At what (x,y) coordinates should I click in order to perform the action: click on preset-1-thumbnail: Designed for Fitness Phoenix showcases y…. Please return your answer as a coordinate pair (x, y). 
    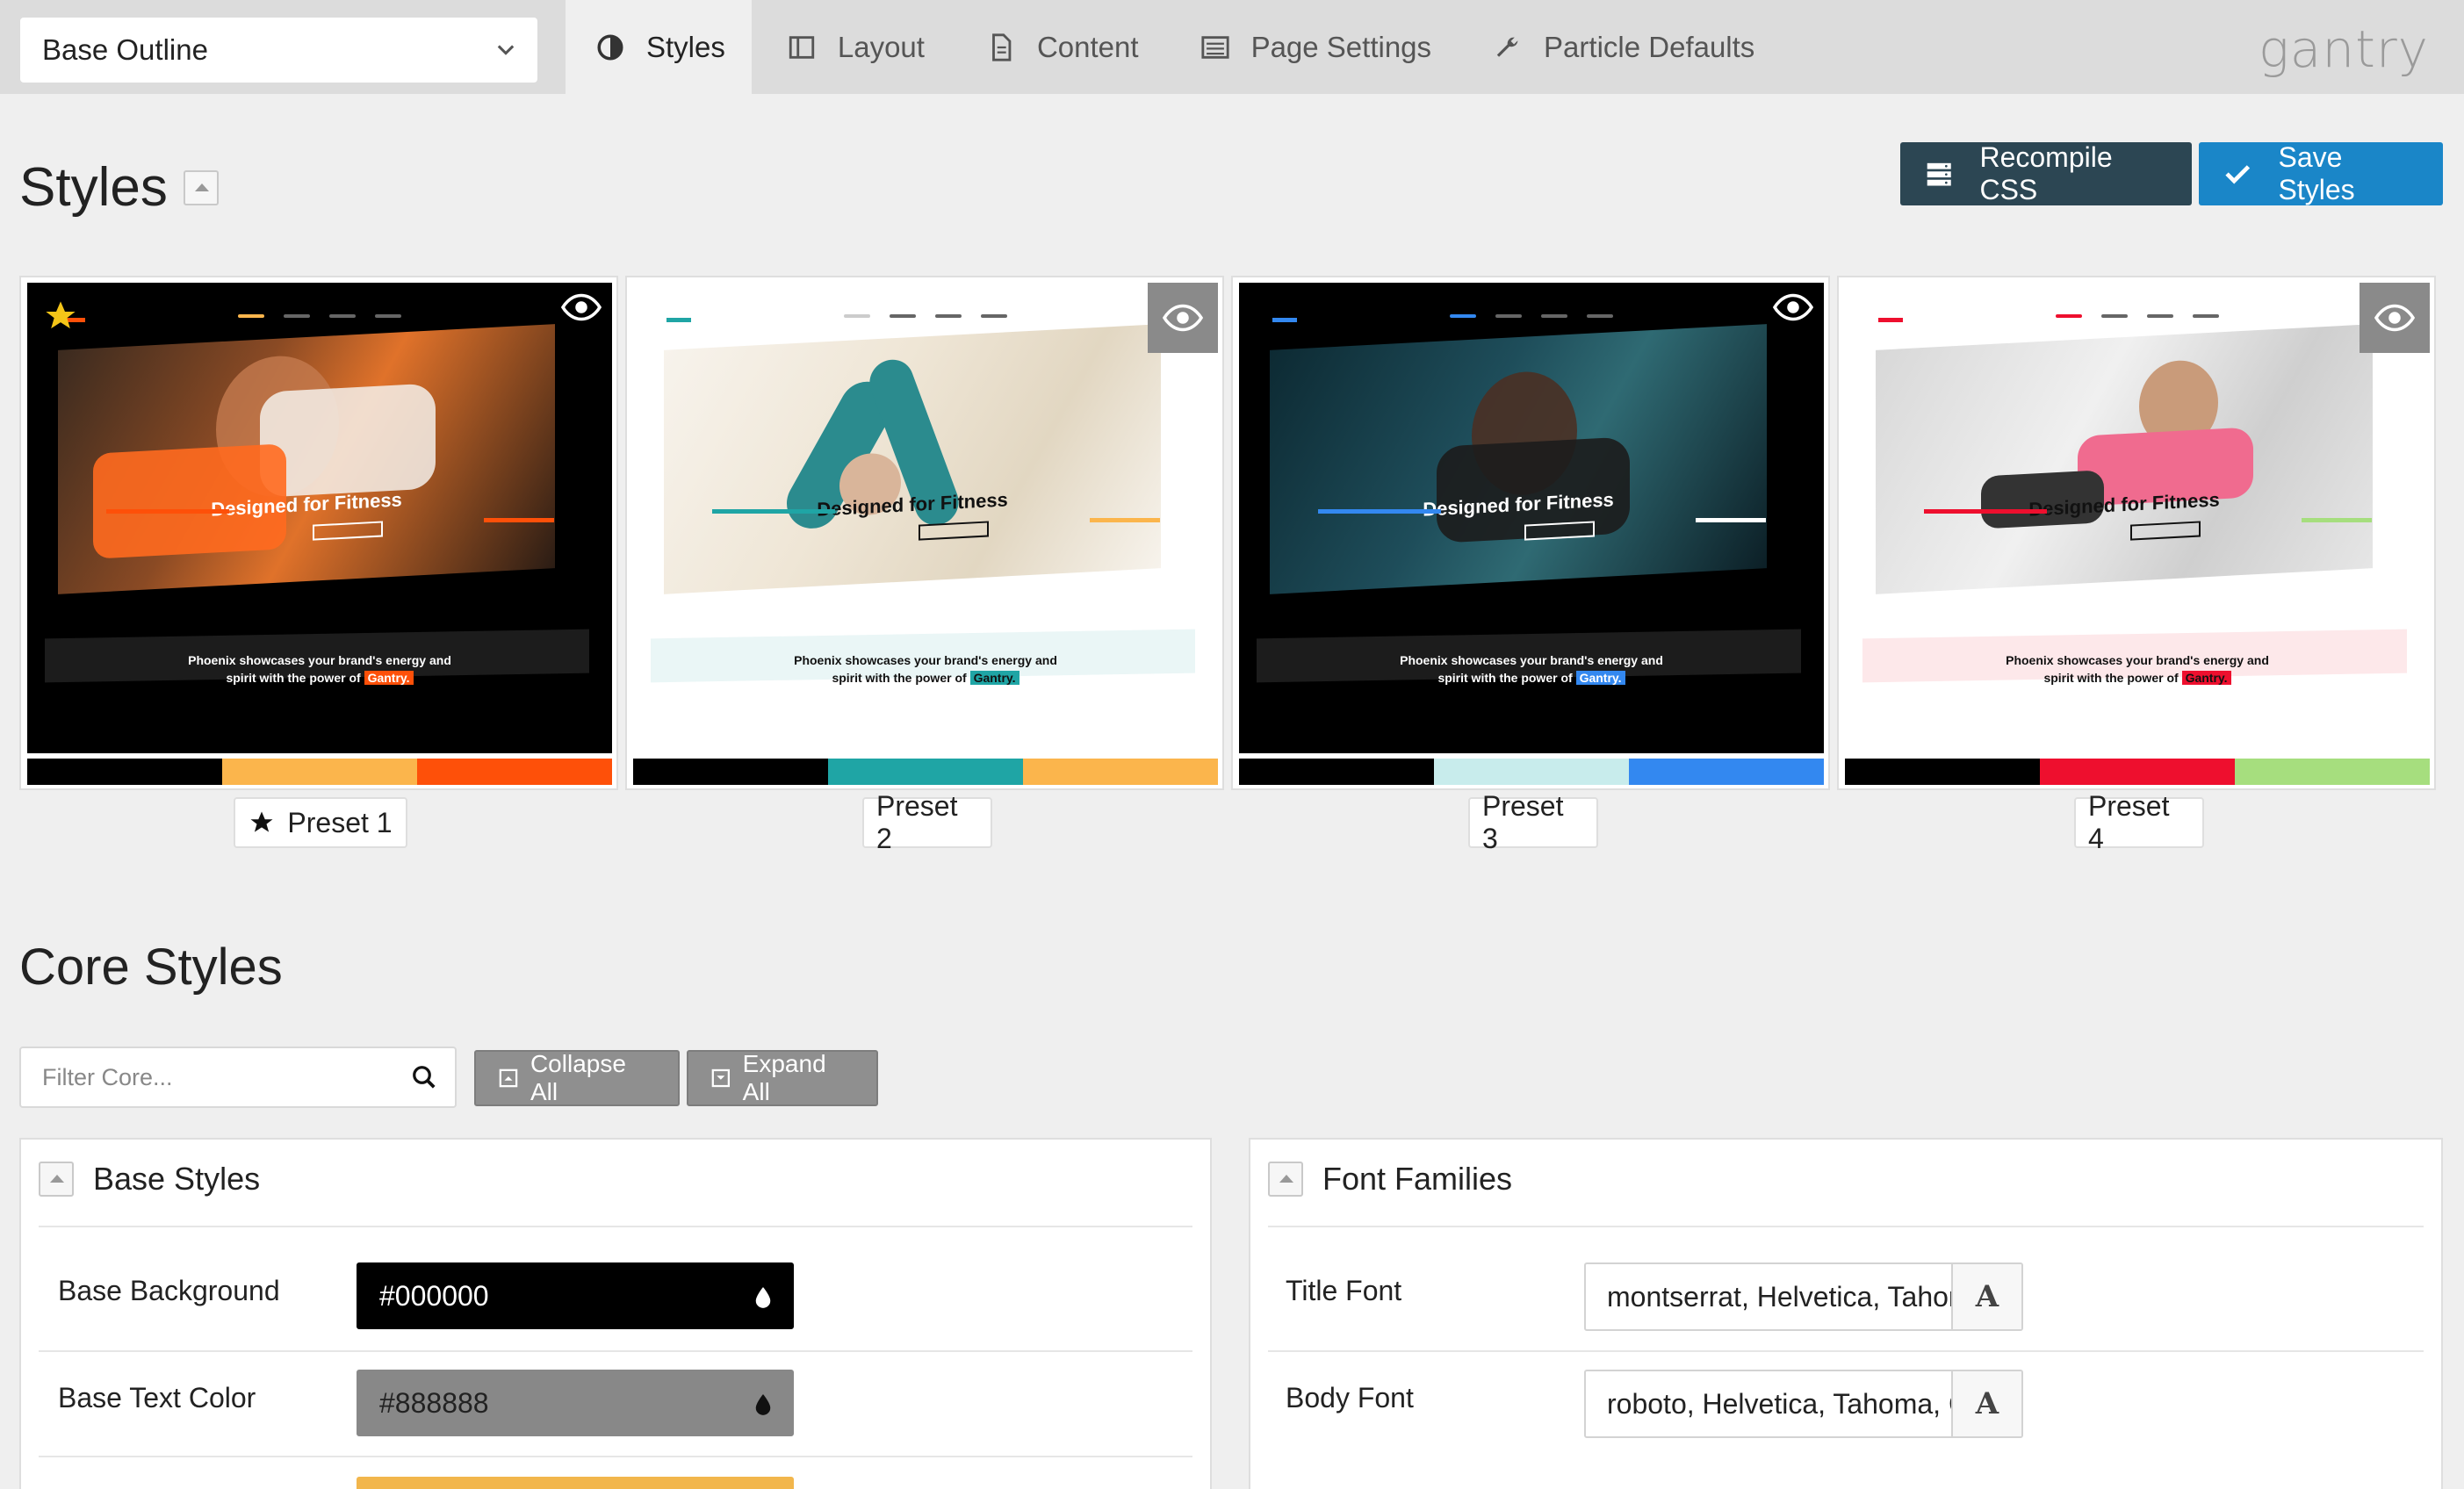
    Looking at the image, I should click on (319, 518).